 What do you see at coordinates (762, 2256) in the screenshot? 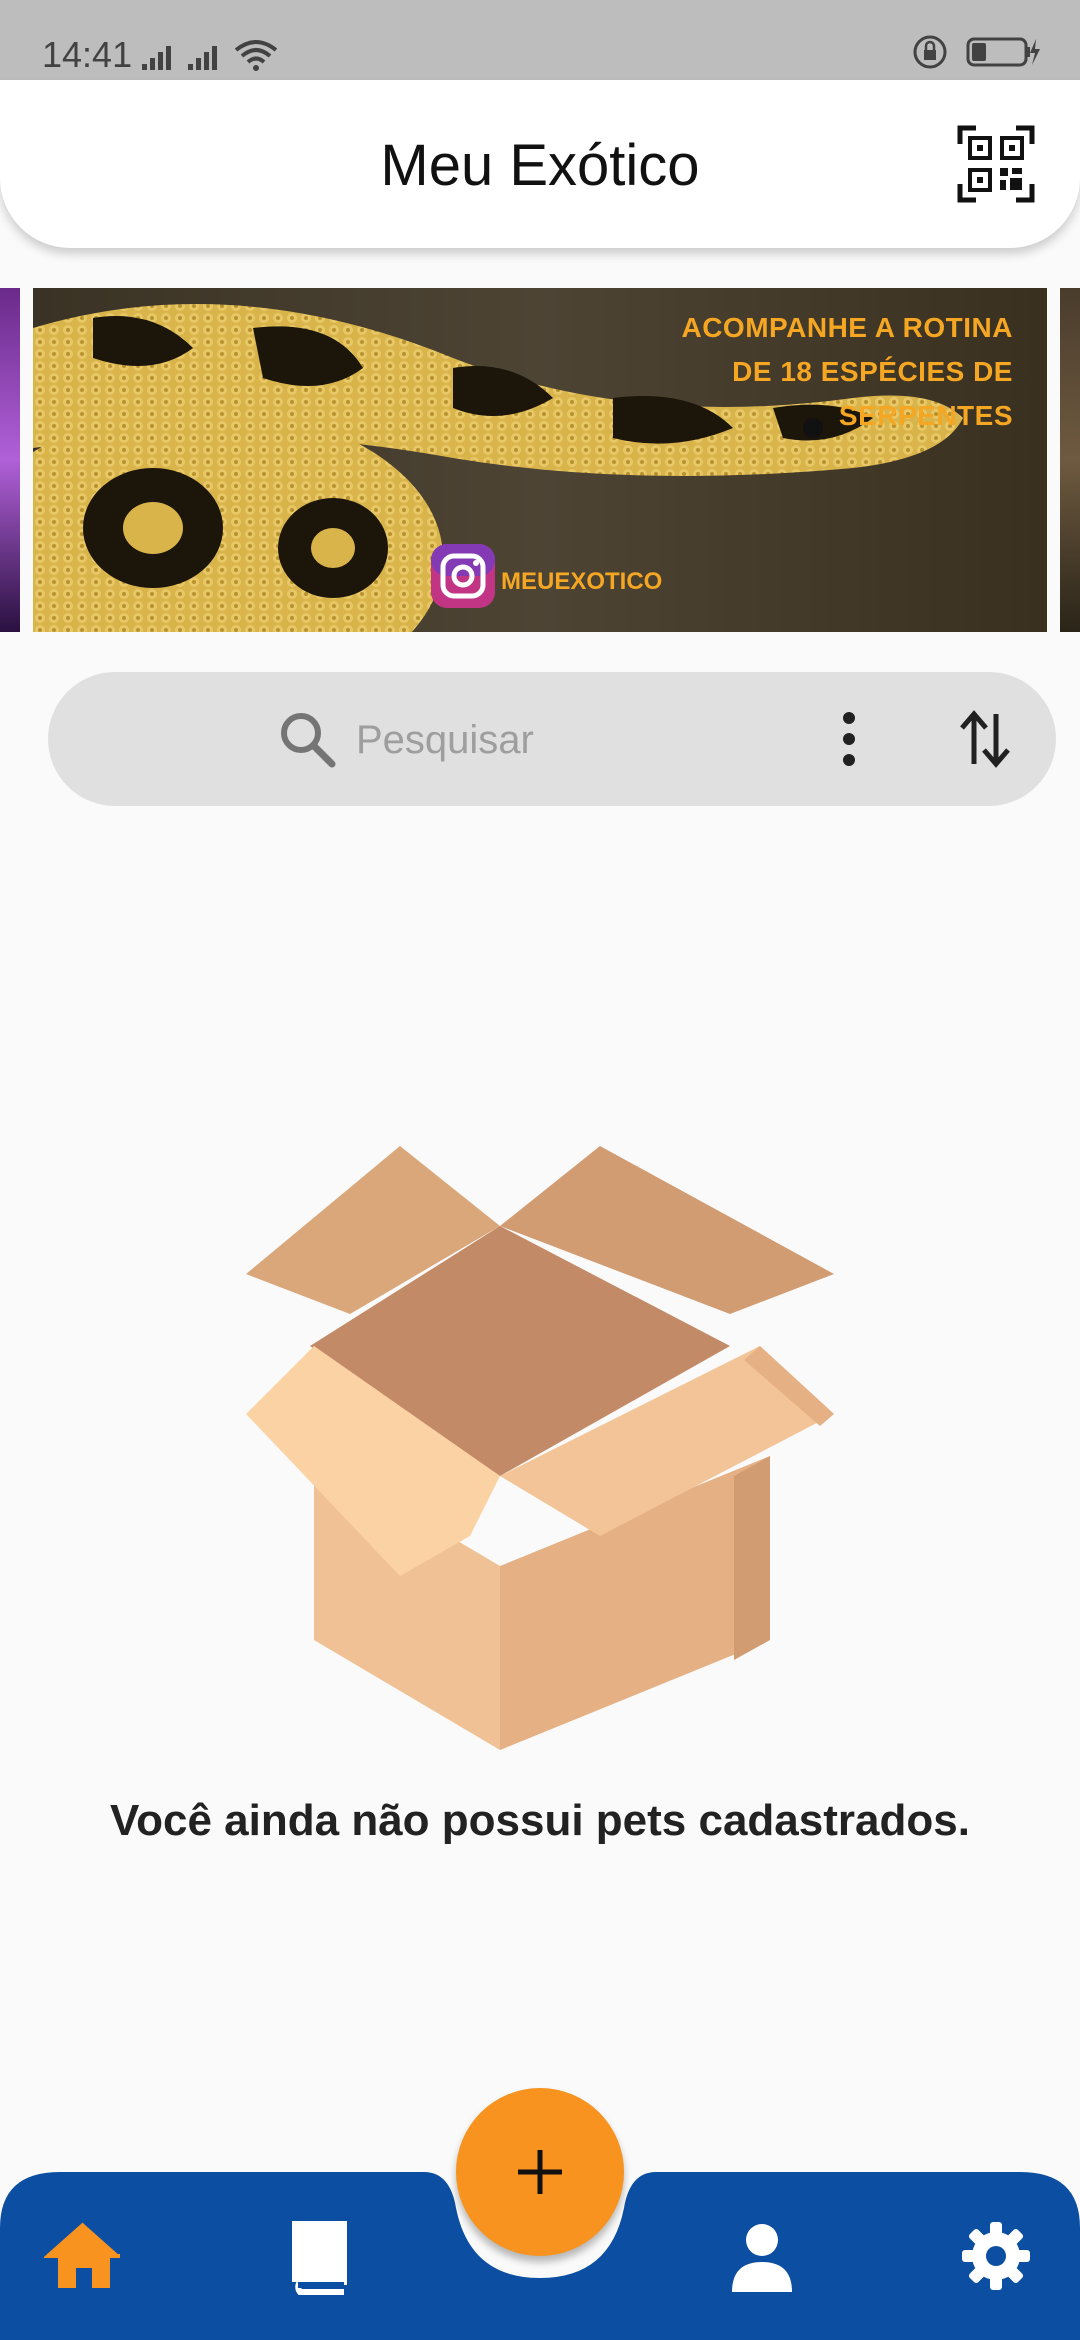
I see `profile-icon` at bounding box center [762, 2256].